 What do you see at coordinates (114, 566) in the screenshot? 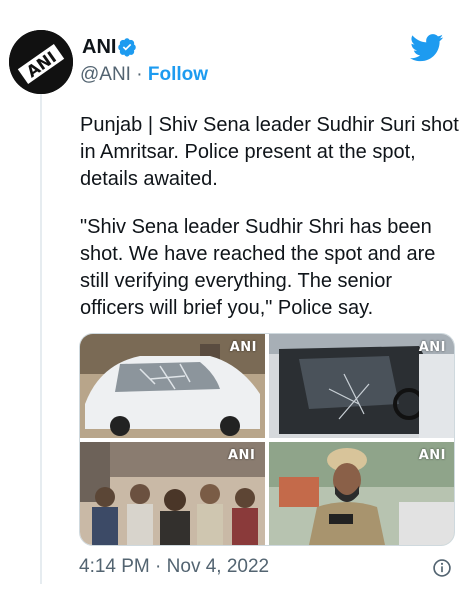
I see `tweet-time: 4:14 PM` at bounding box center [114, 566].